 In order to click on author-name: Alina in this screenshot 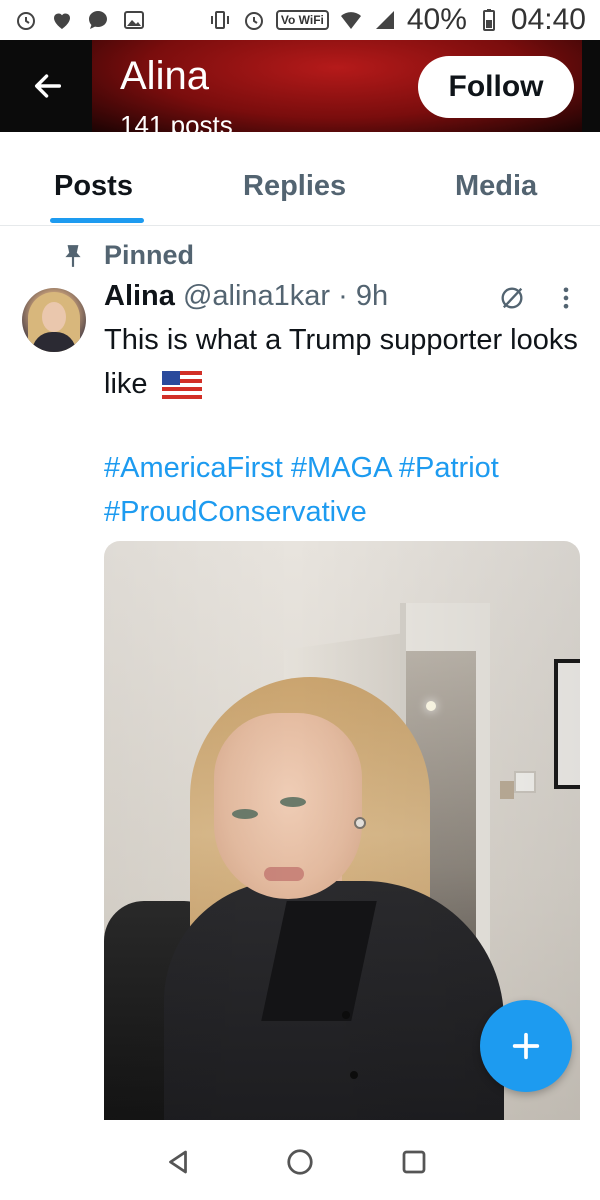, I will do `click(139, 296)`.